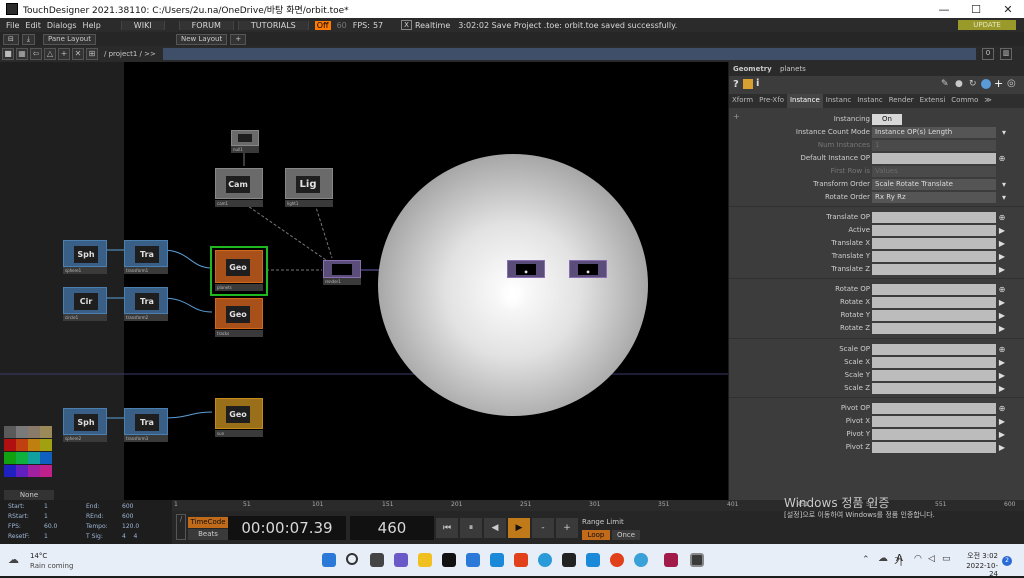 The width and height of the screenshot is (1024, 578). Describe the element at coordinates (1007, 561) in the screenshot. I see `notification-badge: 2` at that location.